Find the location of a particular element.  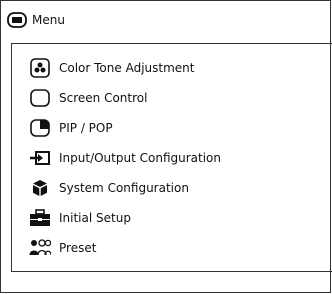

menu-item-pip-pop: PIP / POP is located at coordinates (71, 128).